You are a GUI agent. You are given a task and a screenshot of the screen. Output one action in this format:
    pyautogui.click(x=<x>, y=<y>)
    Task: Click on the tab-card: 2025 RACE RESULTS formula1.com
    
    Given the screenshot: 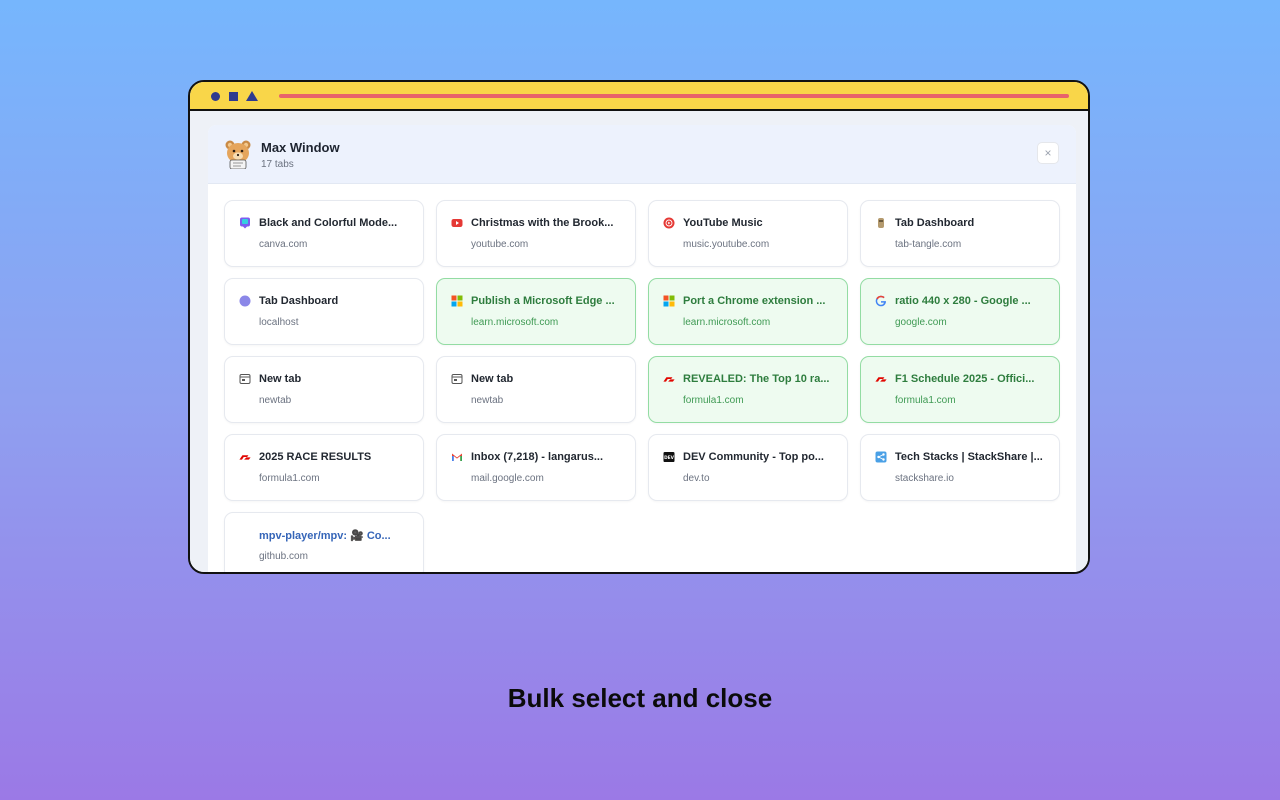 What is the action you would take?
    pyautogui.click(x=324, y=467)
    